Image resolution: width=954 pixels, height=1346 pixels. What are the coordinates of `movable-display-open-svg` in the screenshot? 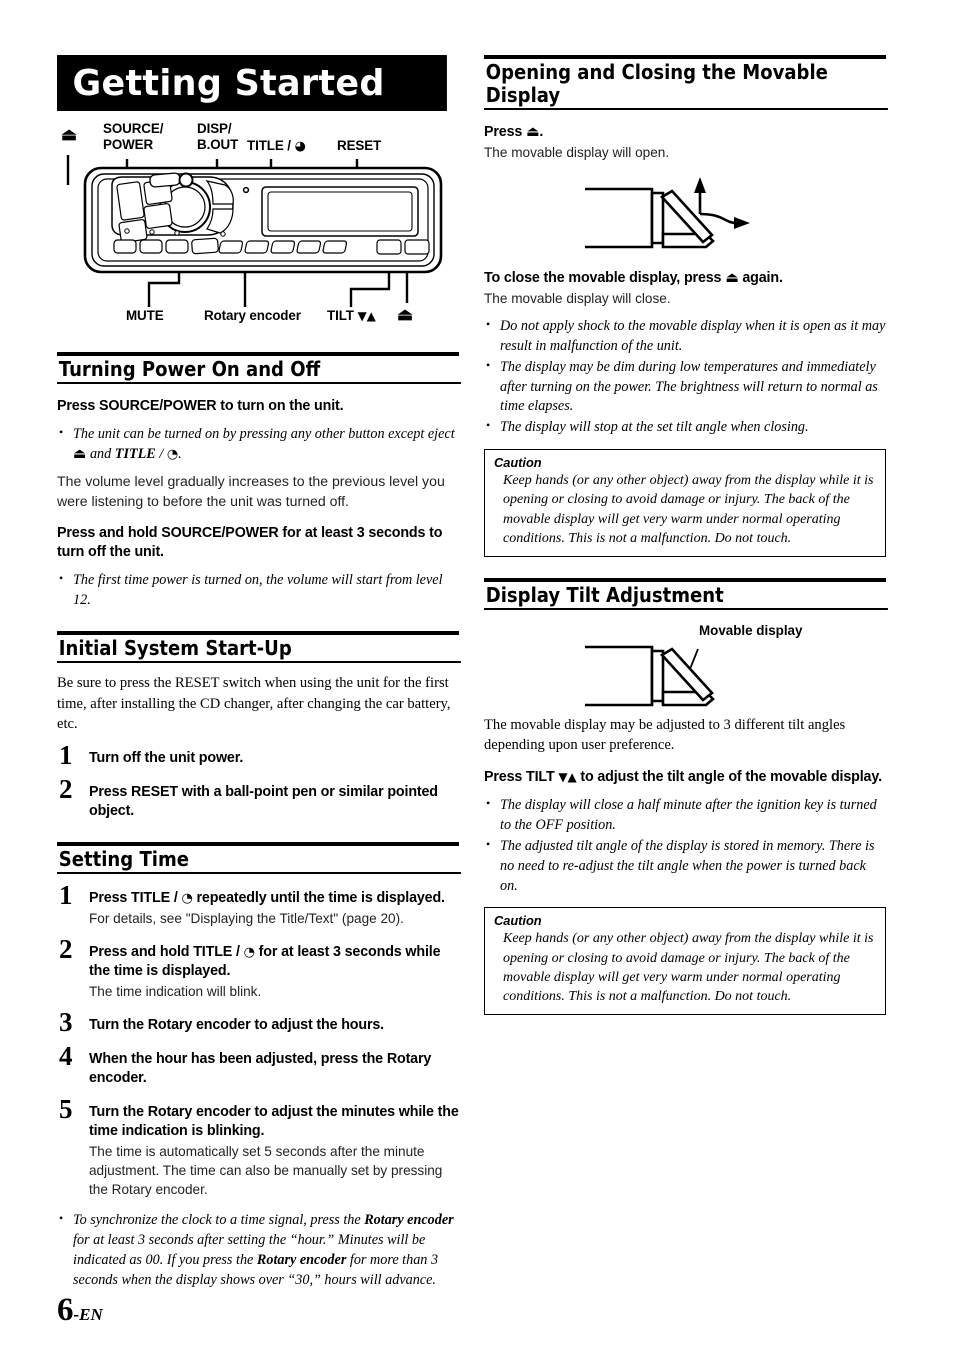 It's located at (667, 212).